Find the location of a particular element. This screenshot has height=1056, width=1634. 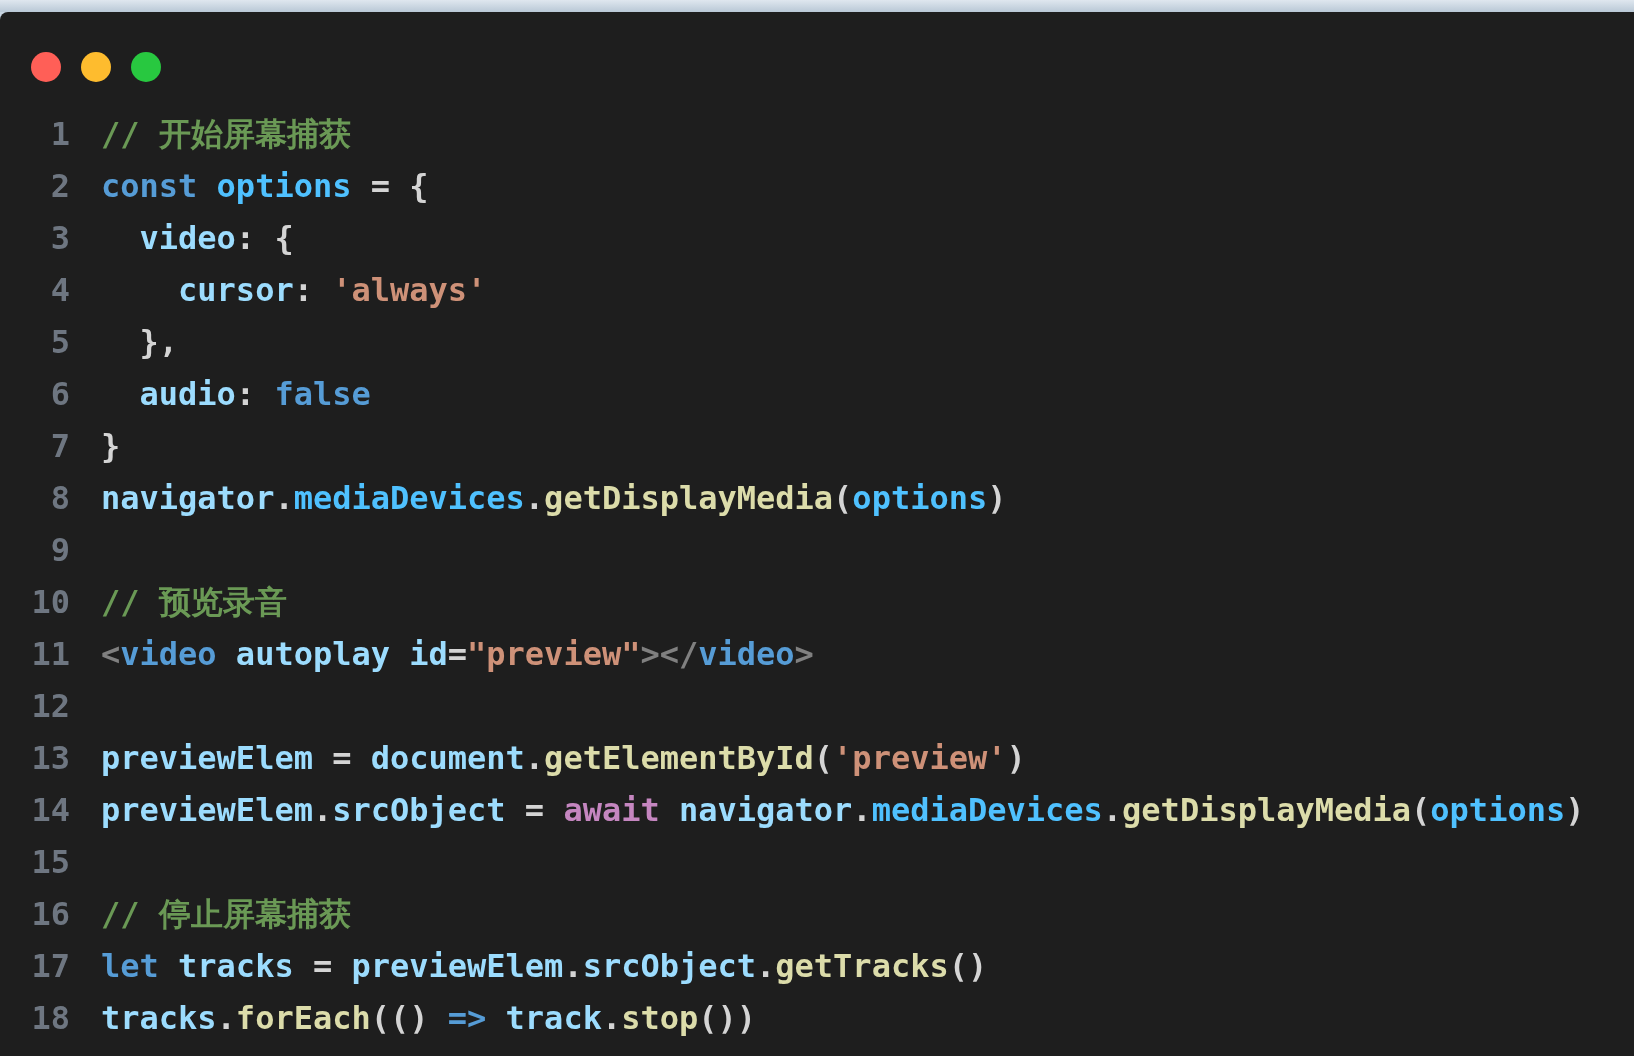

line-number: 8 is located at coordinates (59, 498).